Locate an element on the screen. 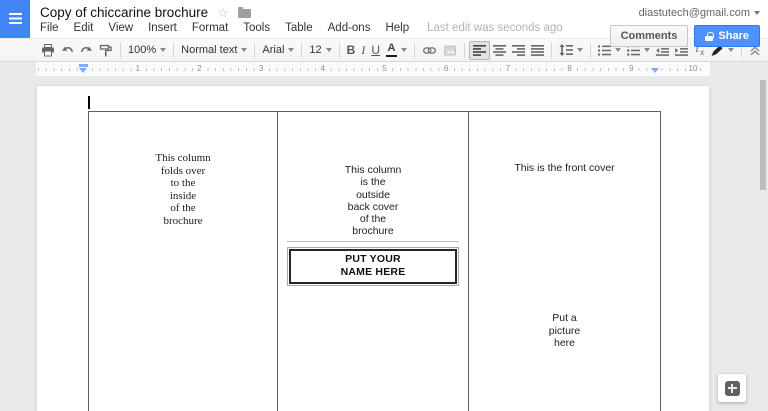 This screenshot has height=411, width=768. name-box-text: PUT YOUR NAME HERE is located at coordinates (373, 266).